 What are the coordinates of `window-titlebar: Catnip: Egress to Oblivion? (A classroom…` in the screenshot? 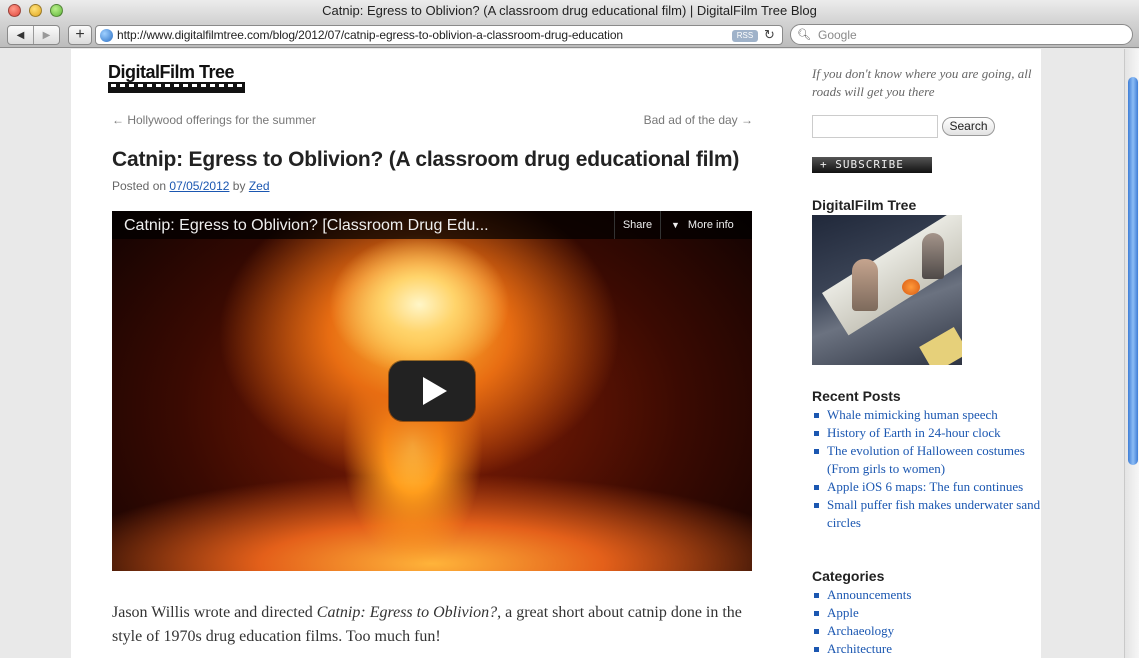 It's located at (569, 11).